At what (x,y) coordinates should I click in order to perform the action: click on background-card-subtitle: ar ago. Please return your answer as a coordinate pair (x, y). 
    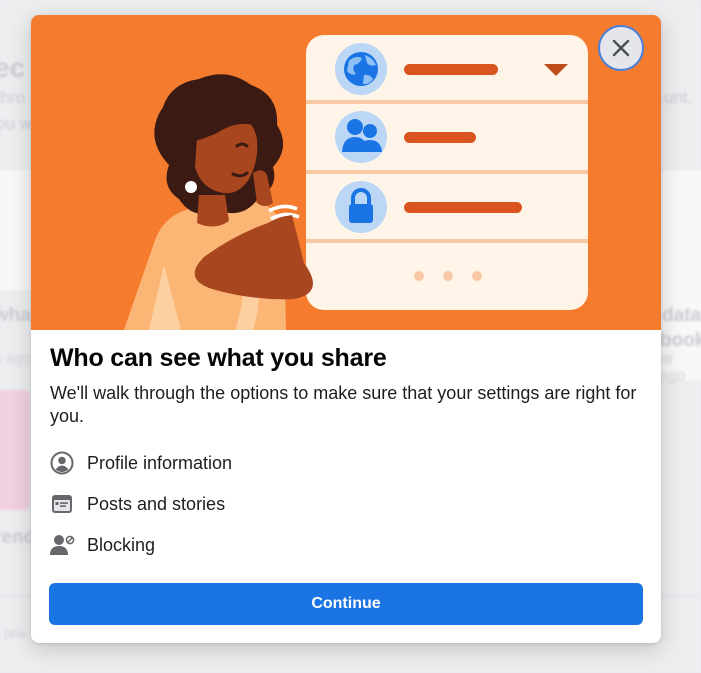
    Looking at the image, I should click on (673, 367).